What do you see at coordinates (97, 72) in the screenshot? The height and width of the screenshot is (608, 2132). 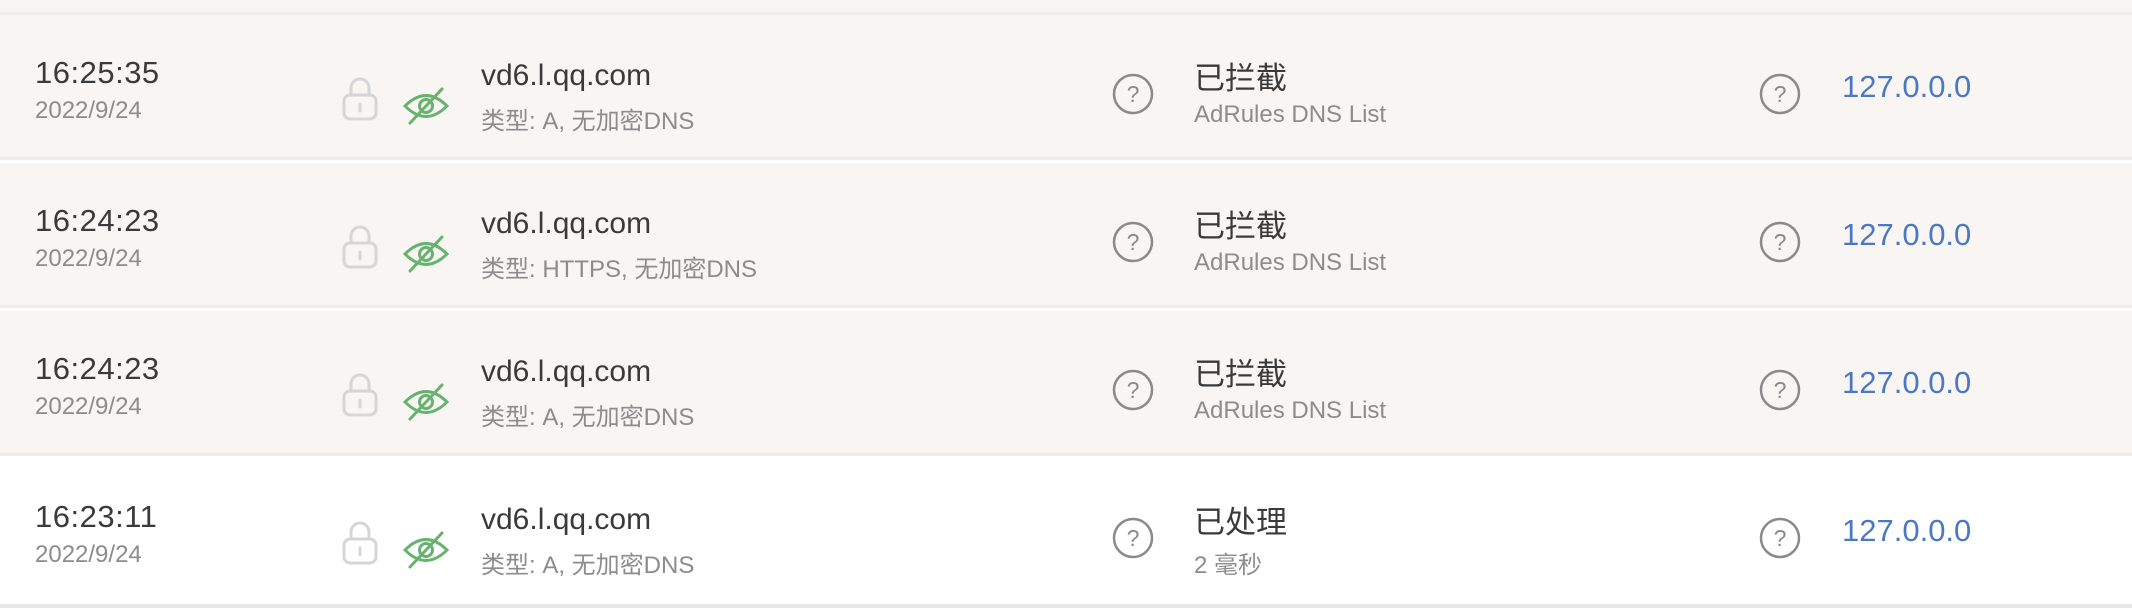 I see `query-time: 16:25:35` at bounding box center [97, 72].